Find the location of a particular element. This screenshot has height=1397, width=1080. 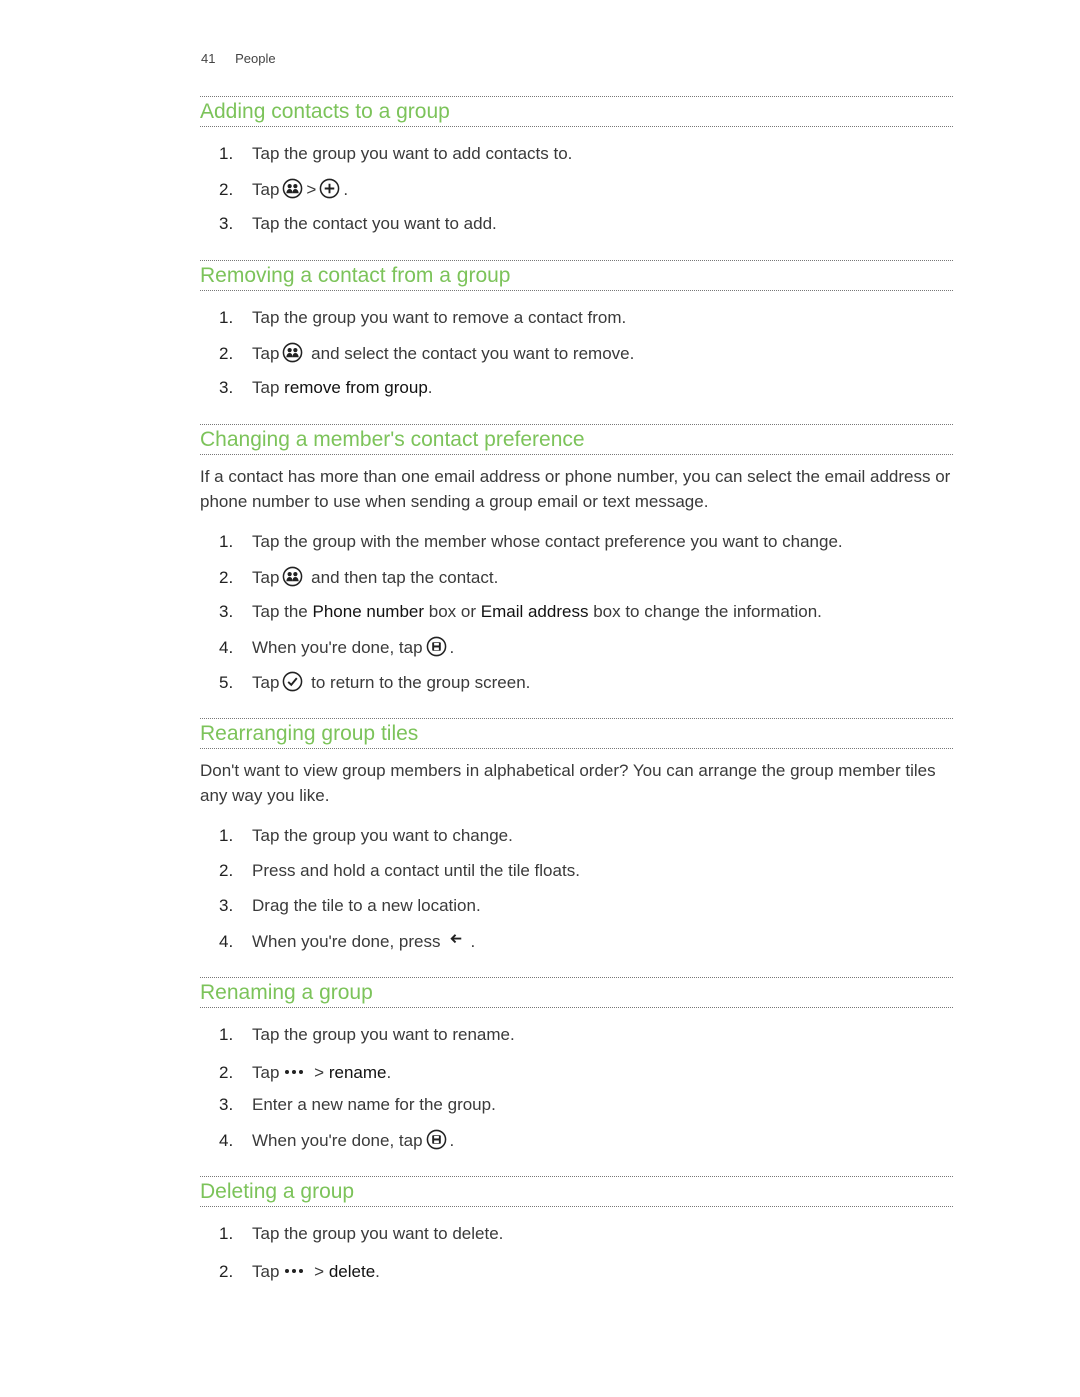

ui-term: remove from group is located at coordinates (356, 387).